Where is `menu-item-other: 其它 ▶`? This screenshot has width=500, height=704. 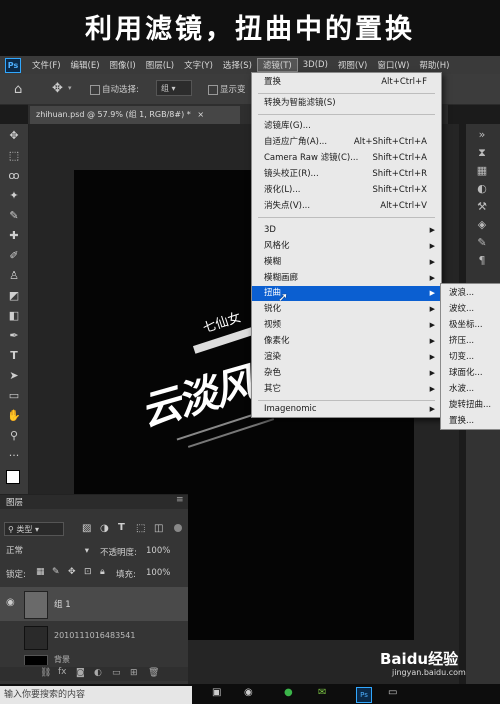 menu-item-other: 其它 ▶ is located at coordinates (346, 389).